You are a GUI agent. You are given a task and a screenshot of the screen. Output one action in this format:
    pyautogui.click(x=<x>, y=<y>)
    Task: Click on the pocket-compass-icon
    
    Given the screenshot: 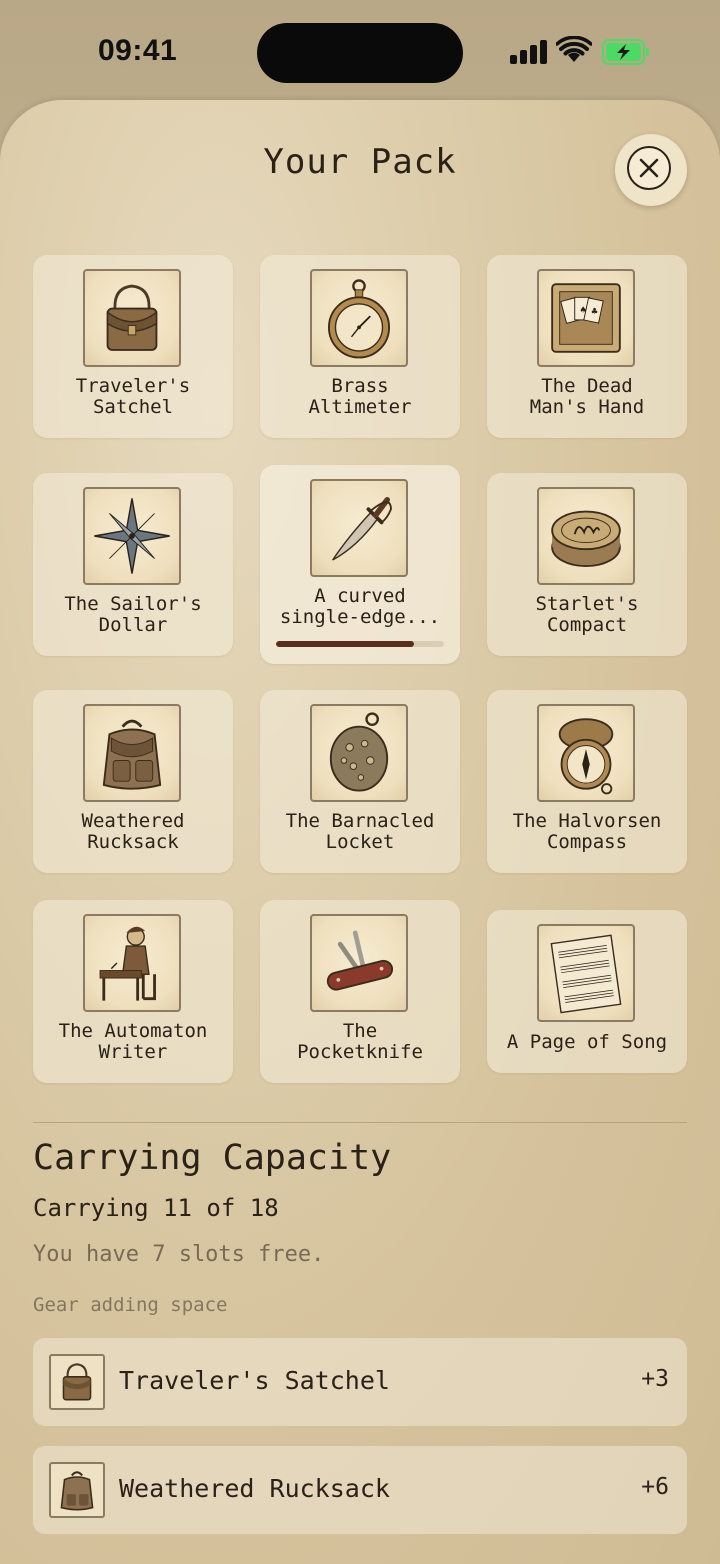 What is the action you would take?
    pyautogui.click(x=586, y=753)
    